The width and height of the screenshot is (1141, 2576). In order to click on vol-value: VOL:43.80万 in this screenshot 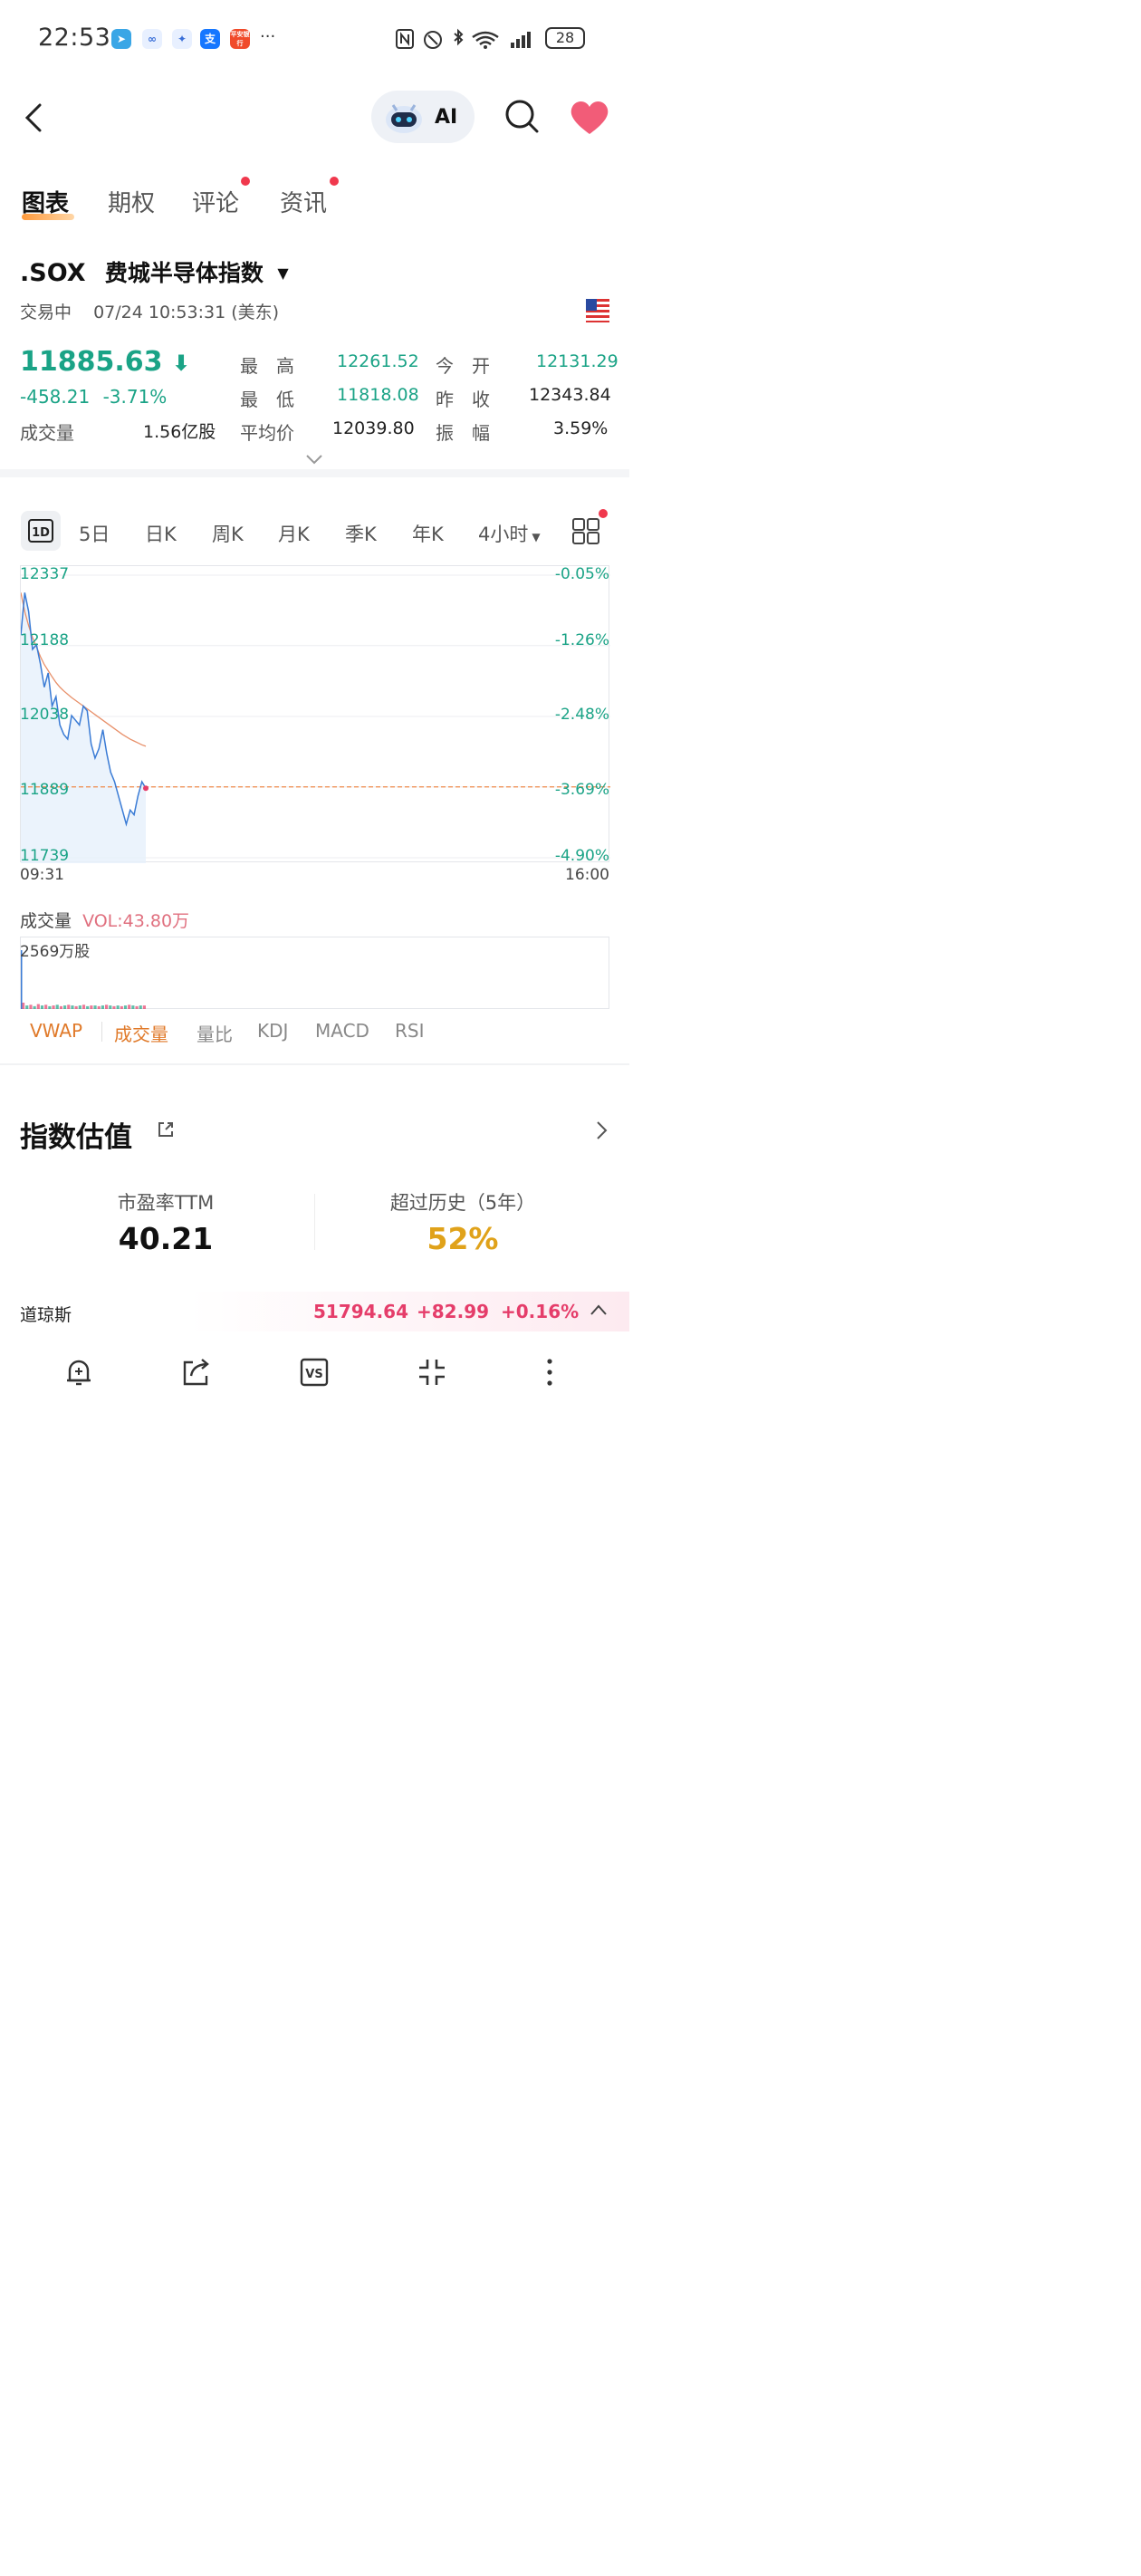, I will do `click(136, 921)`.